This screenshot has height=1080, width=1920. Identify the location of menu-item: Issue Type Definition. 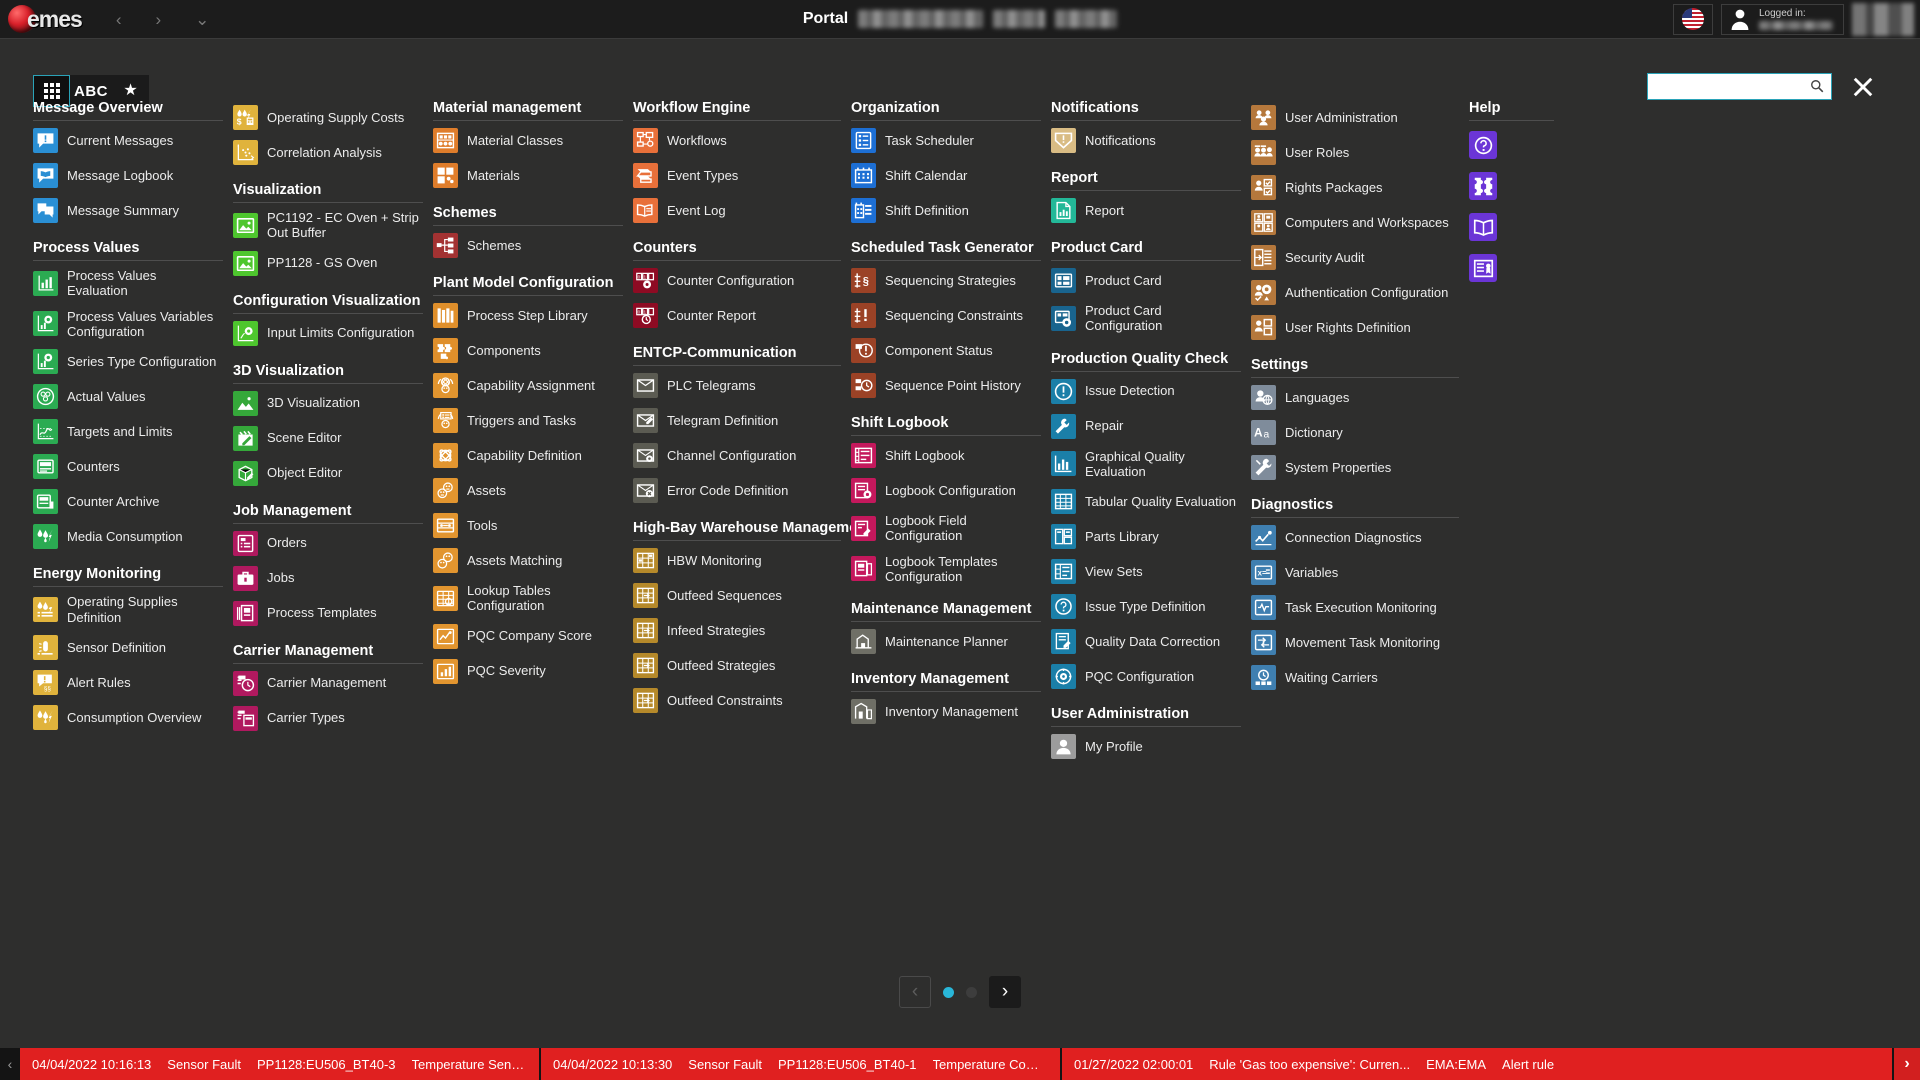
(1151, 606).